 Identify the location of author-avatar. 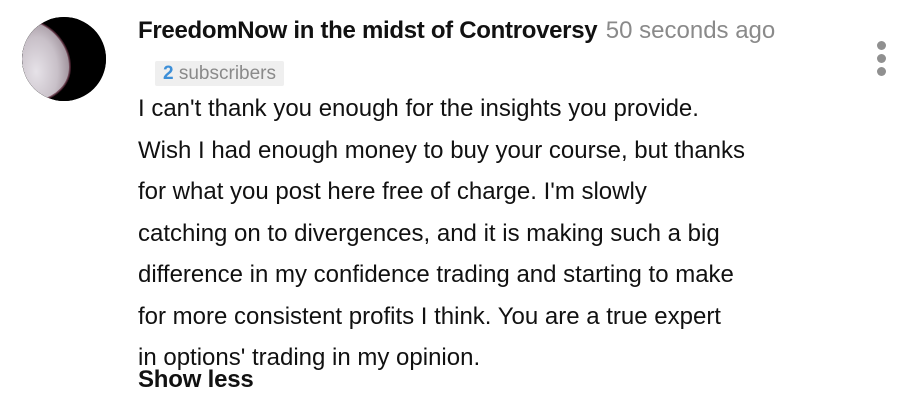
(64, 59).